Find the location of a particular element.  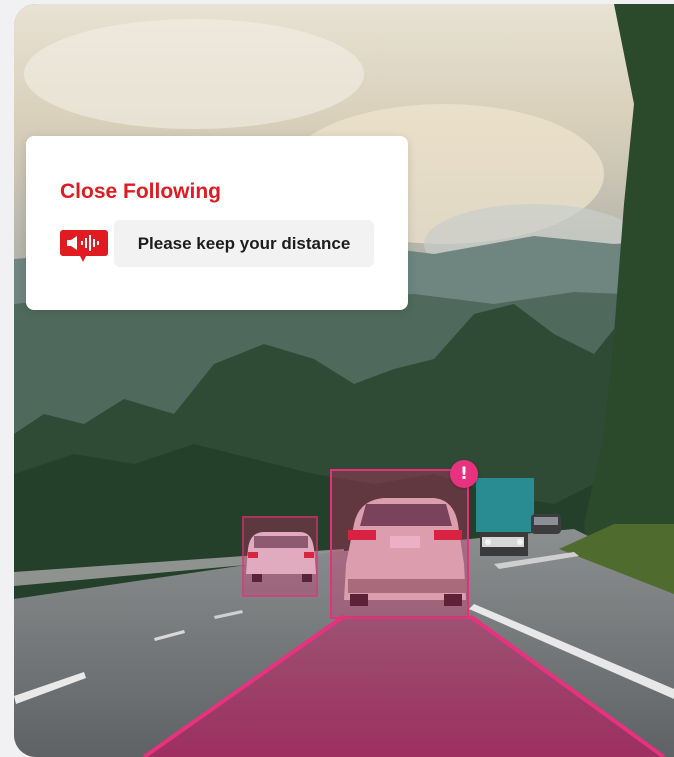

alert-message-box: Please keep your distance is located at coordinates (244, 243).